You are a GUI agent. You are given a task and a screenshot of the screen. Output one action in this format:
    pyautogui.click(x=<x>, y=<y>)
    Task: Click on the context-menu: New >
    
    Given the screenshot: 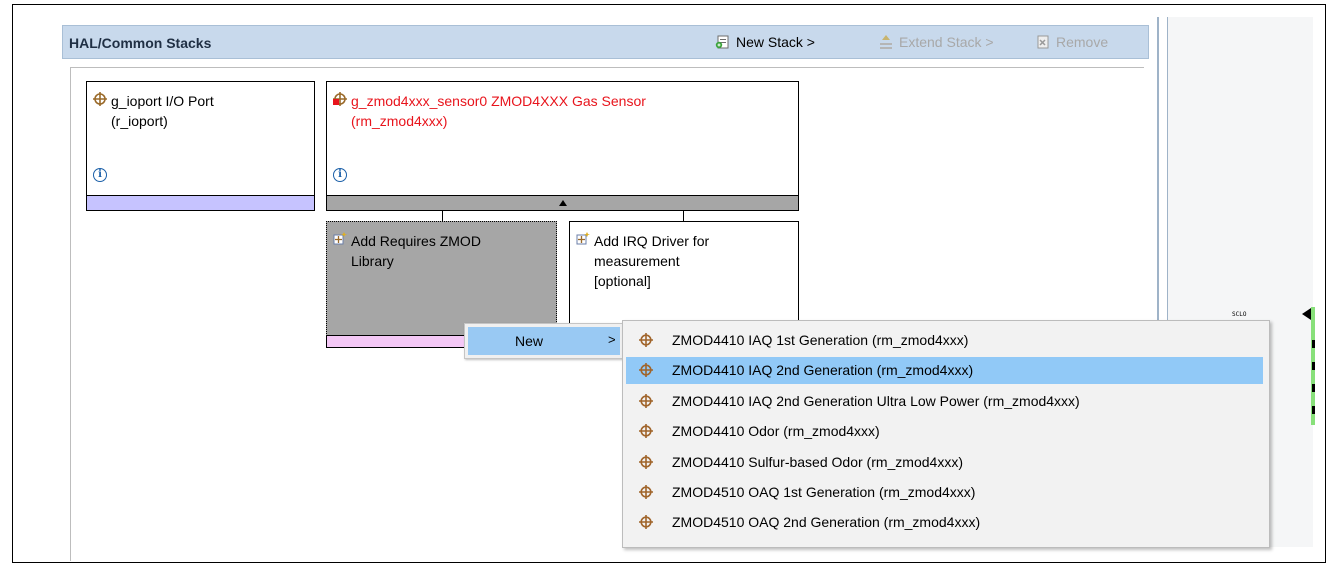 What is the action you would take?
    pyautogui.click(x=544, y=341)
    